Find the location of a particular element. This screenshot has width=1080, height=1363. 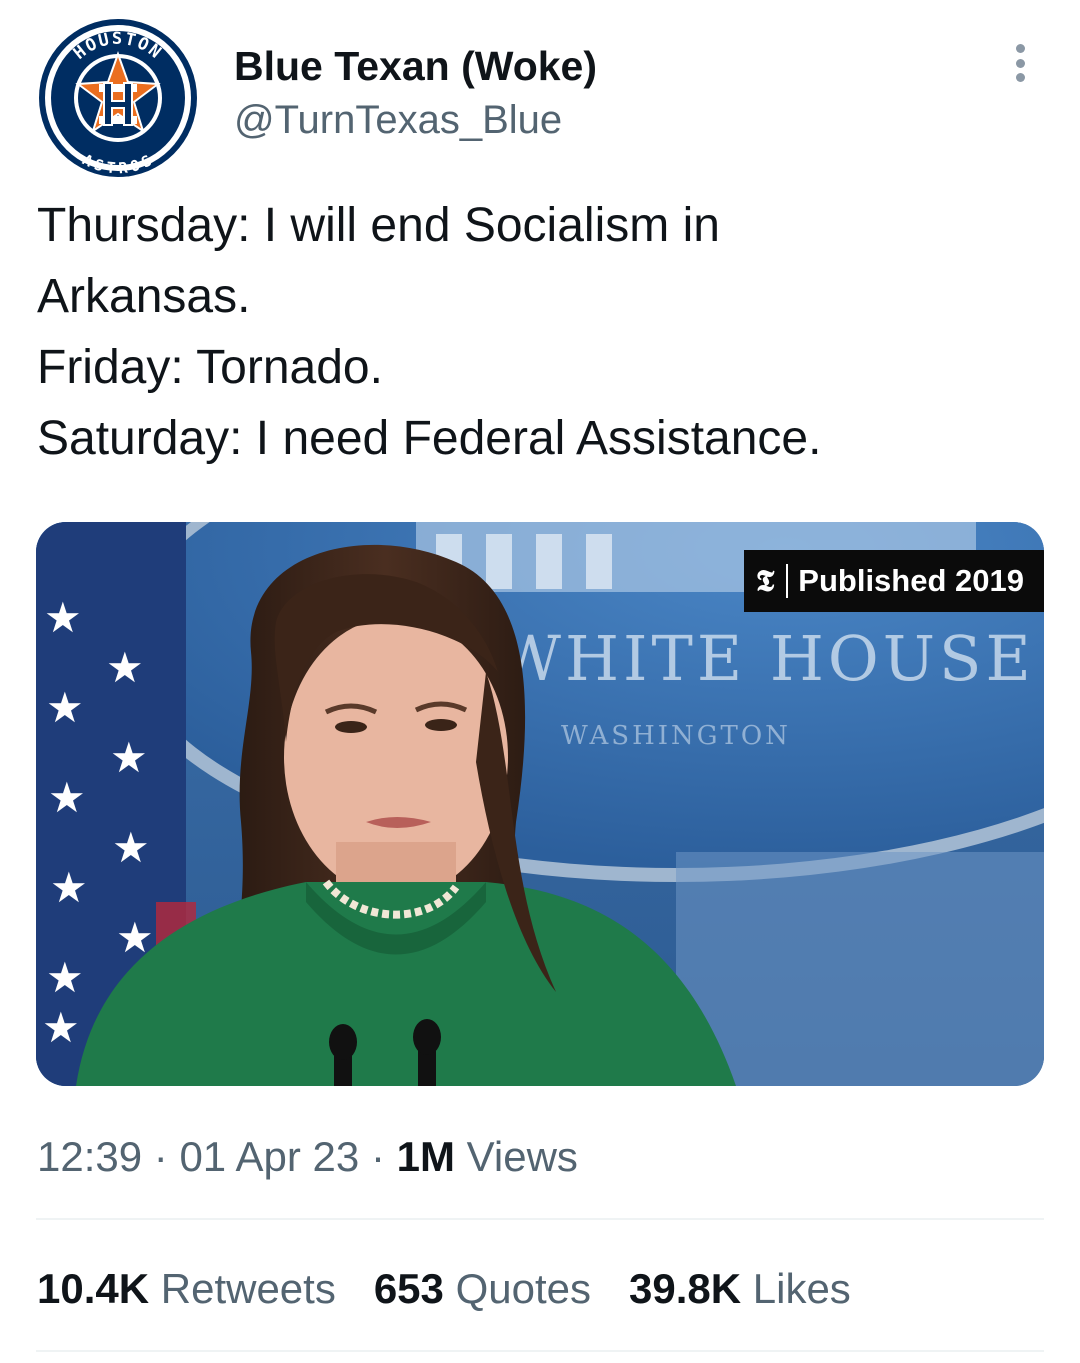

tweet-time: 12:39 is located at coordinates (89, 1156).